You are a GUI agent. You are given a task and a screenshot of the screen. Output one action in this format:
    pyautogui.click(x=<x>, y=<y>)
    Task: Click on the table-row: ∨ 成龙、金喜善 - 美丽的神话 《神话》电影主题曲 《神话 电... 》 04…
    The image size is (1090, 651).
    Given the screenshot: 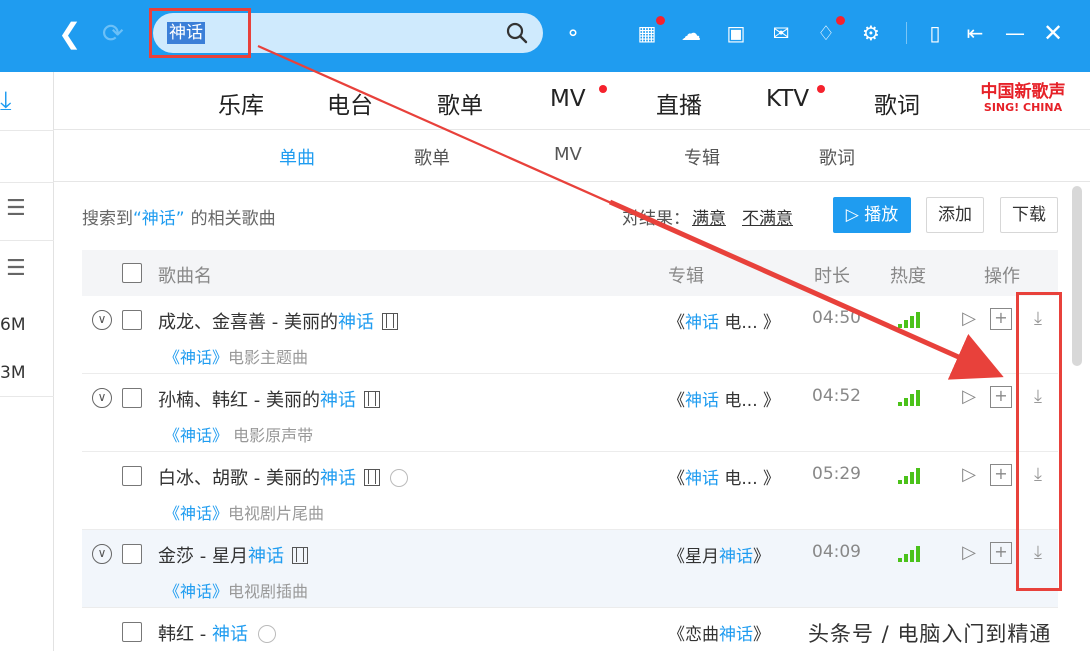 What is the action you would take?
    pyautogui.click(x=570, y=335)
    